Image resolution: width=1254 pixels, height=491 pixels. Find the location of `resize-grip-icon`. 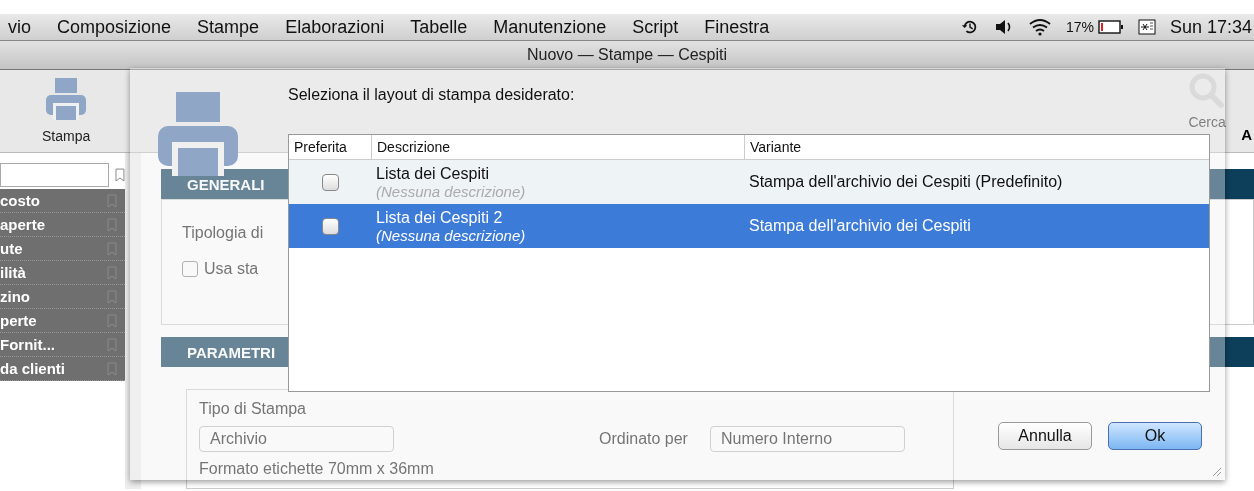

resize-grip-icon is located at coordinates (1216, 471).